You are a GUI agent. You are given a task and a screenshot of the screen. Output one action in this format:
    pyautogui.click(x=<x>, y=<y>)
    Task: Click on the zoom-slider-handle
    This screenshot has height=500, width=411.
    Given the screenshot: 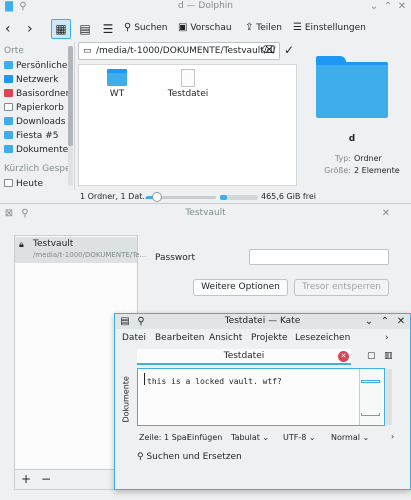 What is the action you would take?
    pyautogui.click(x=157, y=197)
    